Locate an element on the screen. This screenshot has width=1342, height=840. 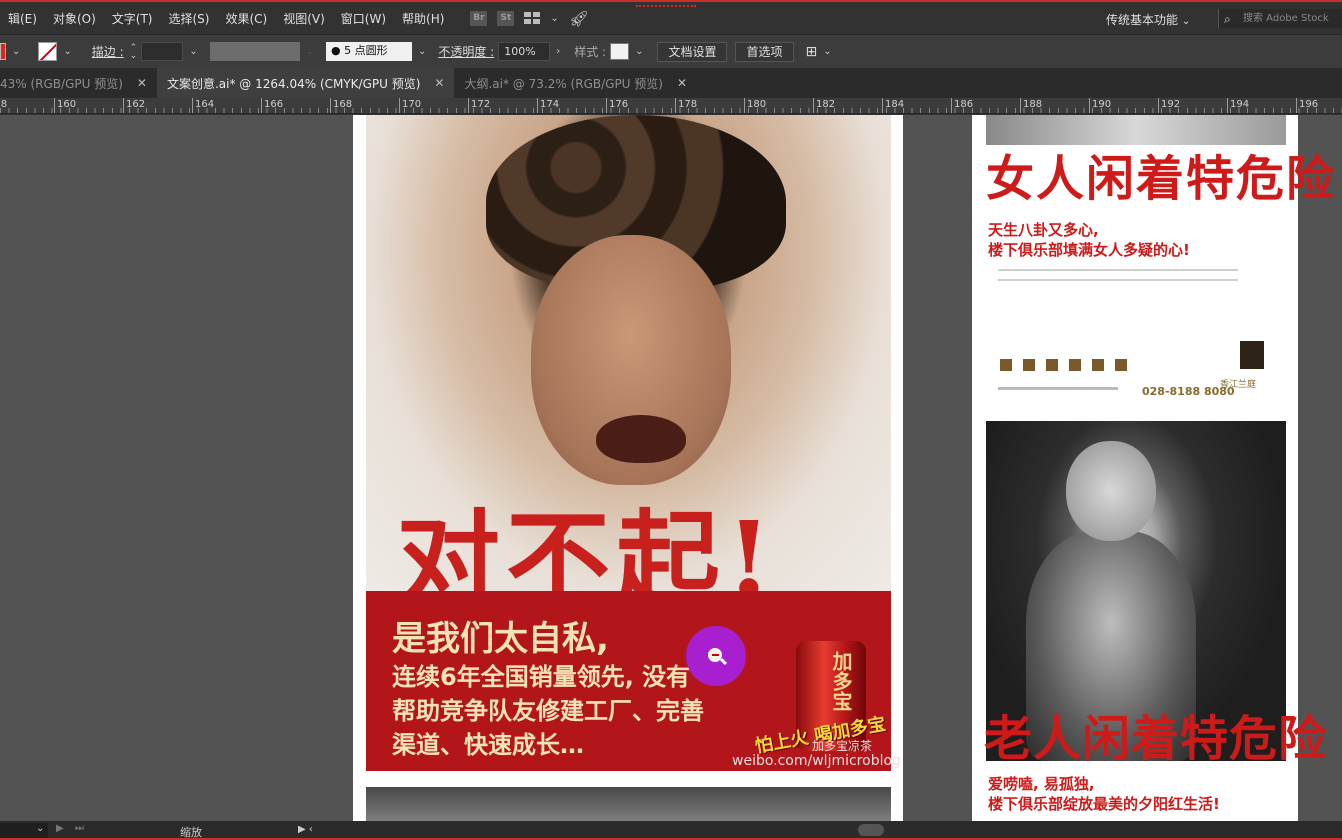
stock-search-input: ⌕ 搜索 Adobe Stock is located at coordinates (1280, 18).